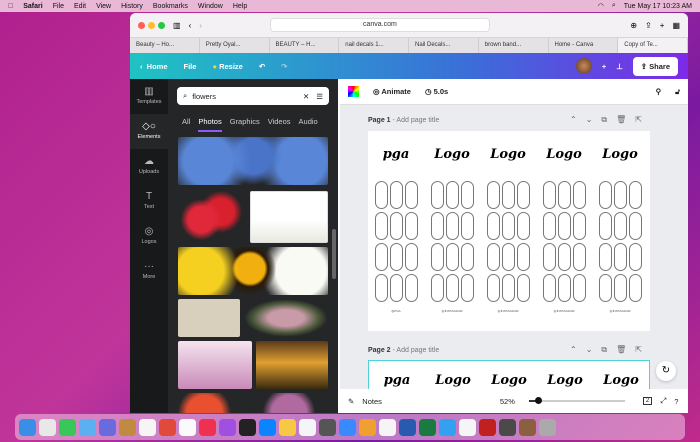 This screenshot has height=442, width=700. Describe the element at coordinates (190, 66) in the screenshot. I see `file-button: File` at that location.